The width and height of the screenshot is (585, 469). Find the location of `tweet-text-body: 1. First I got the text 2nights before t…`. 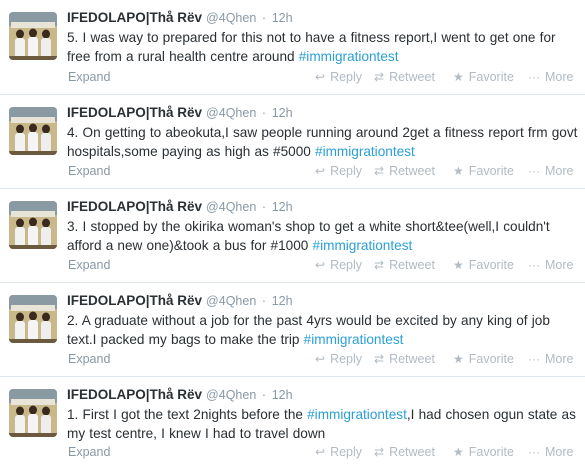

tweet-text-body: 1. First I got the text 2nights before t… is located at coordinates (187, 414).